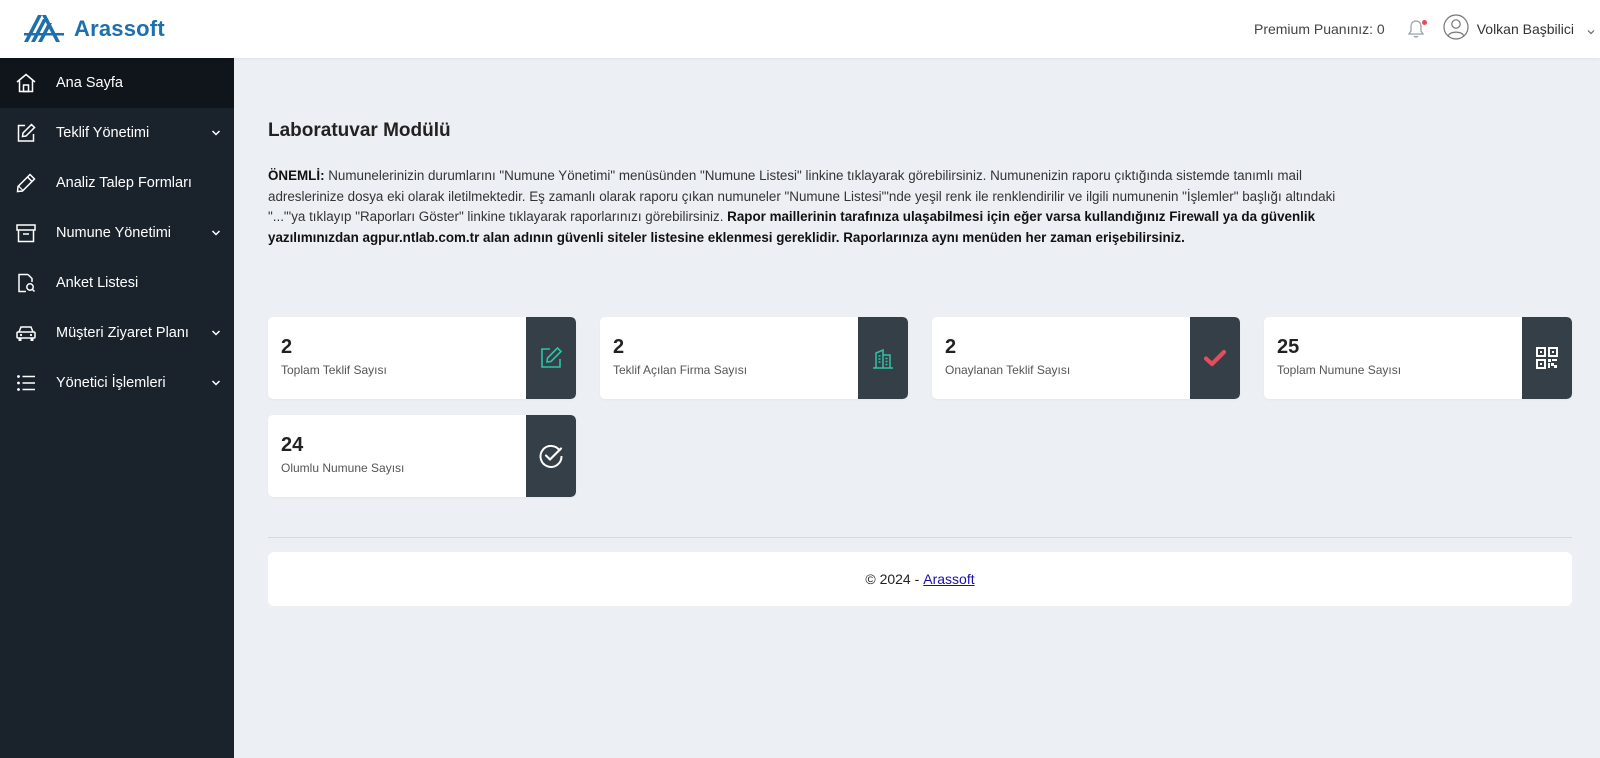  What do you see at coordinates (1418, 358) in the screenshot?
I see `stat-card-toplam-numune: 25 Toplam Numune Sayısı` at bounding box center [1418, 358].